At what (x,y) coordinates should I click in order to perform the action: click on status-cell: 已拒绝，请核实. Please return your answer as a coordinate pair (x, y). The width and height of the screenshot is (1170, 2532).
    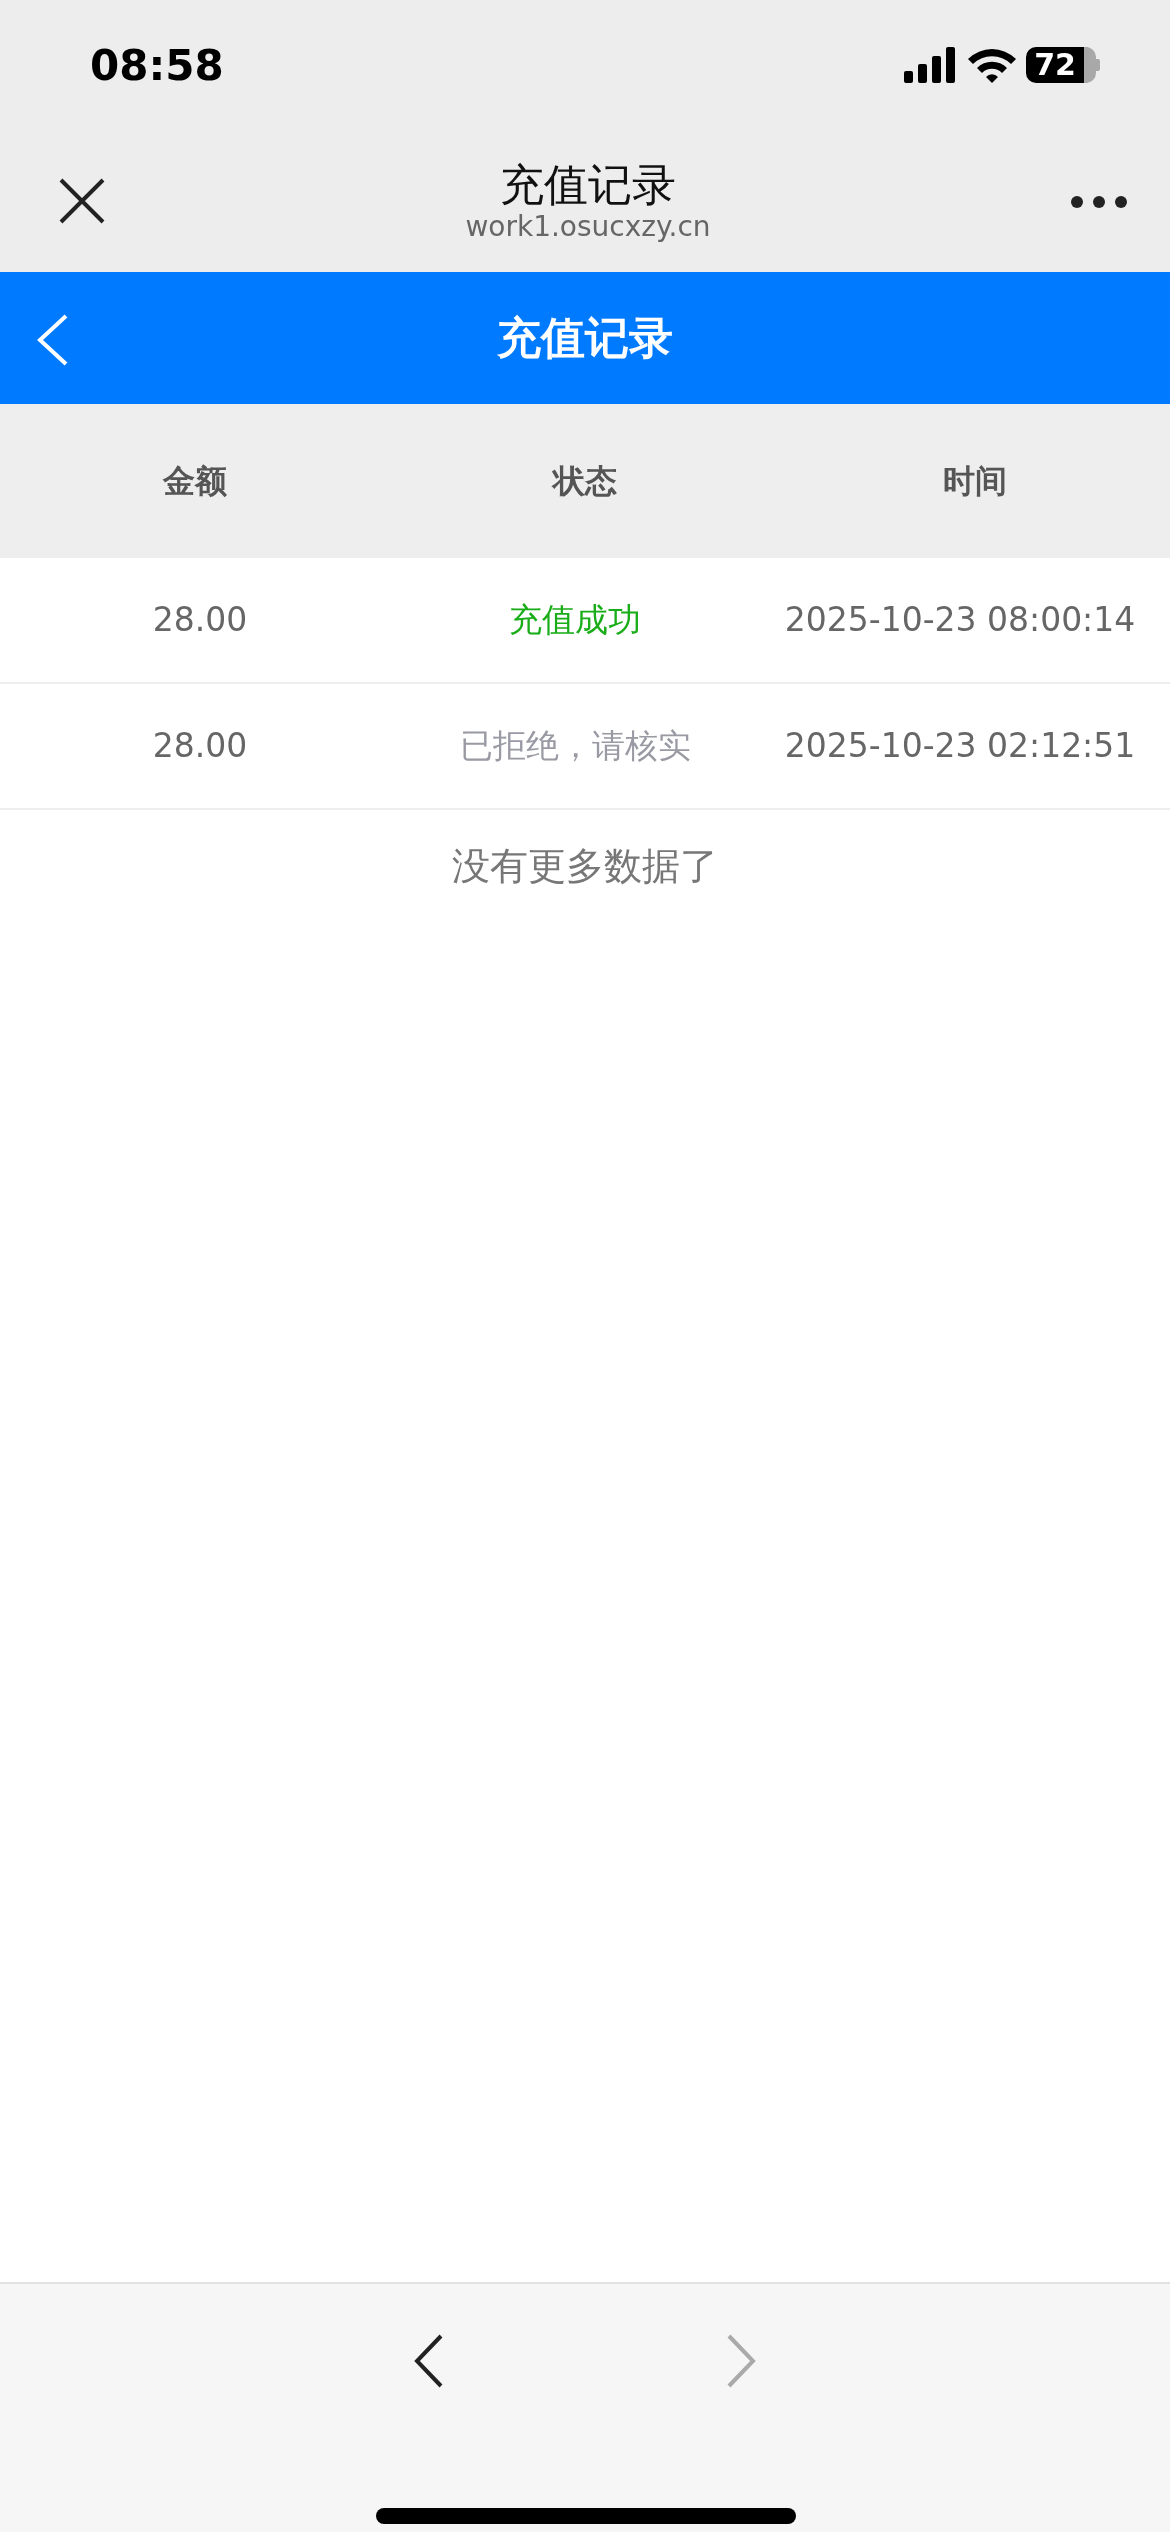
    Looking at the image, I should click on (575, 746).